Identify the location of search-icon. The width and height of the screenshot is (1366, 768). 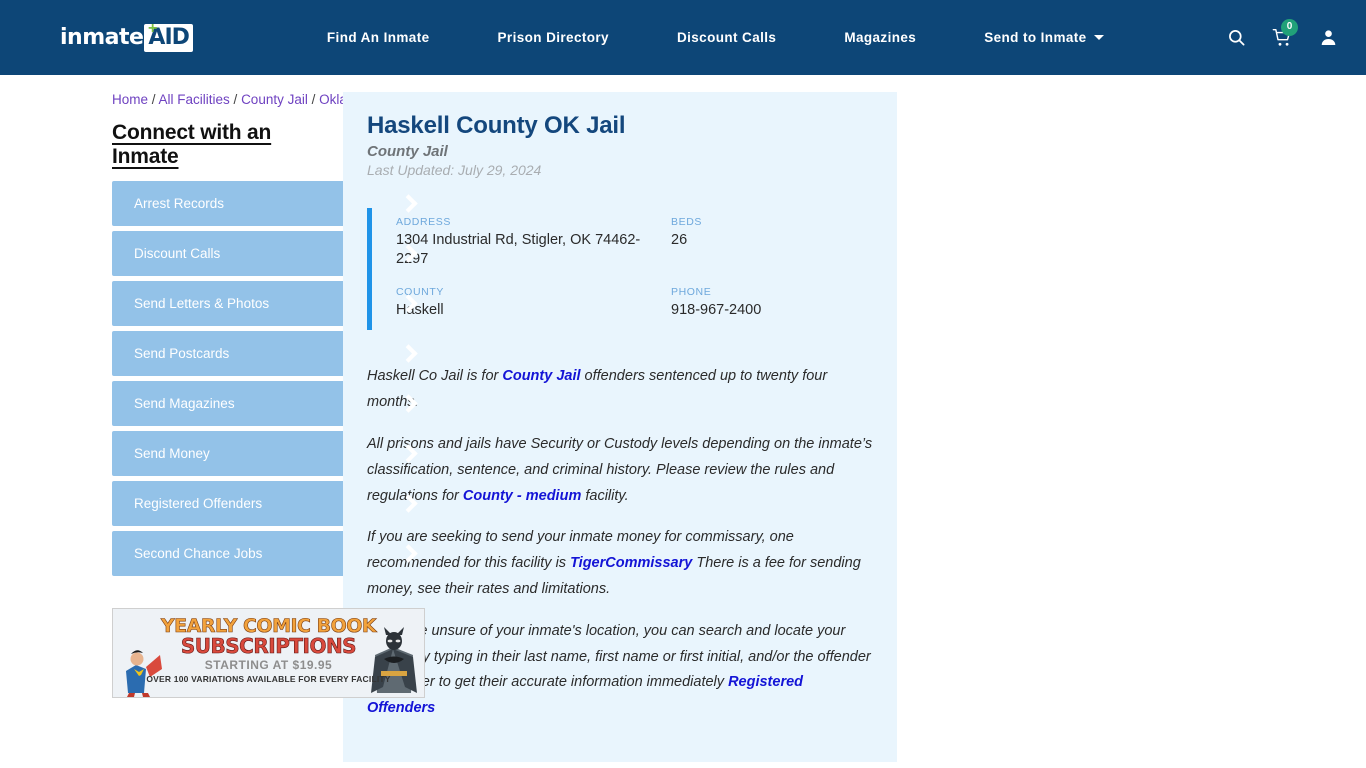
(1236, 37).